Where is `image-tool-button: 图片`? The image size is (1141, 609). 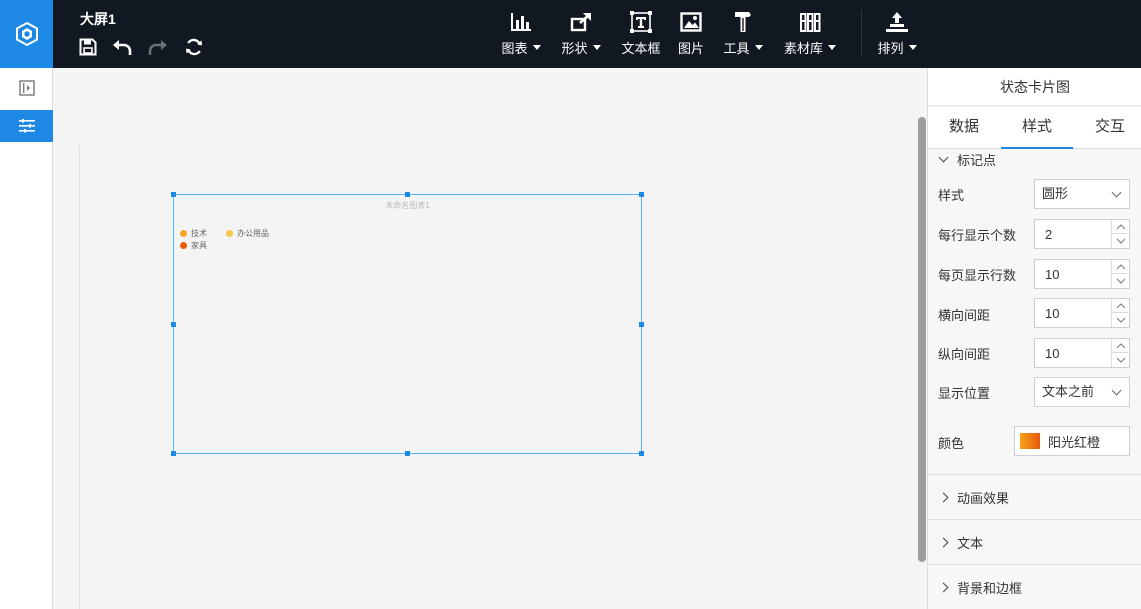
image-tool-button: 图片 is located at coordinates (691, 35).